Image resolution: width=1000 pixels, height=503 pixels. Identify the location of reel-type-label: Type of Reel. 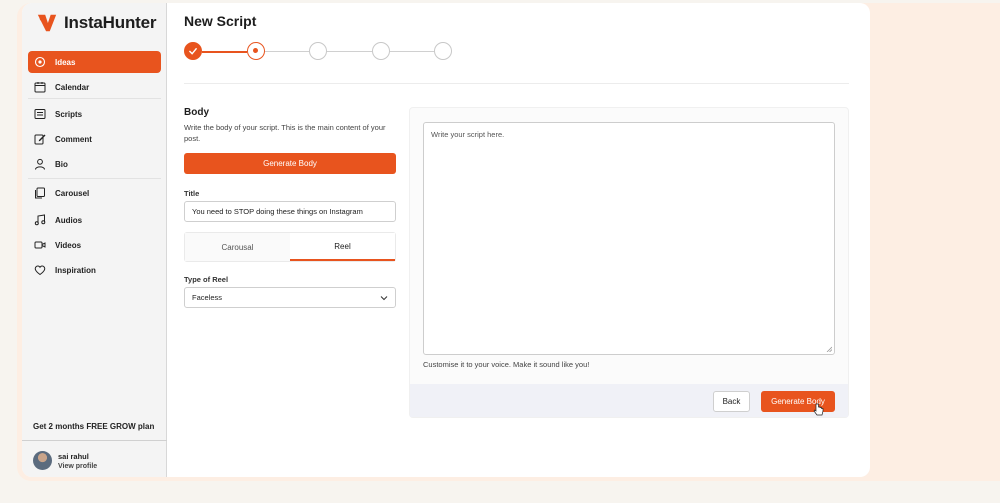
(206, 279).